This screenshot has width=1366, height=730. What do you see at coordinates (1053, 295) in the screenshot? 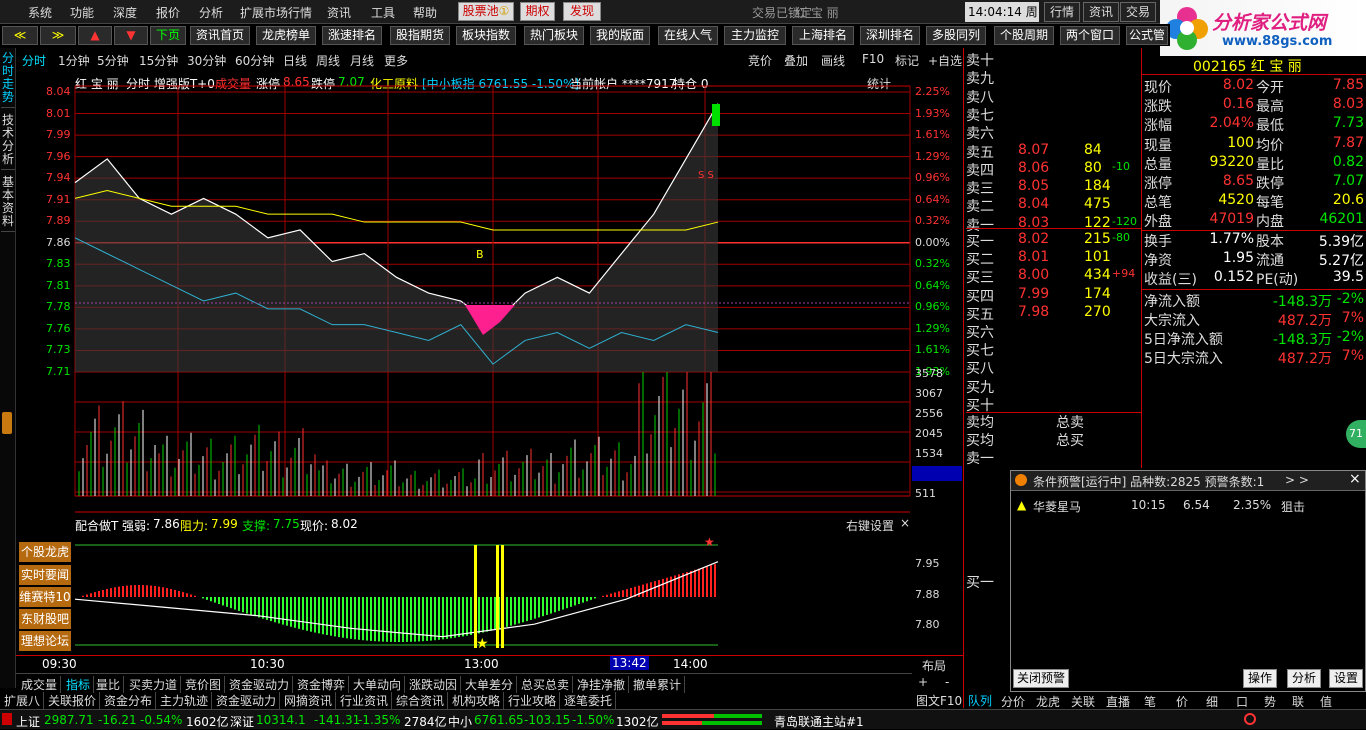
I see `buy-level-row: 买四 7.99 174` at bounding box center [1053, 295].